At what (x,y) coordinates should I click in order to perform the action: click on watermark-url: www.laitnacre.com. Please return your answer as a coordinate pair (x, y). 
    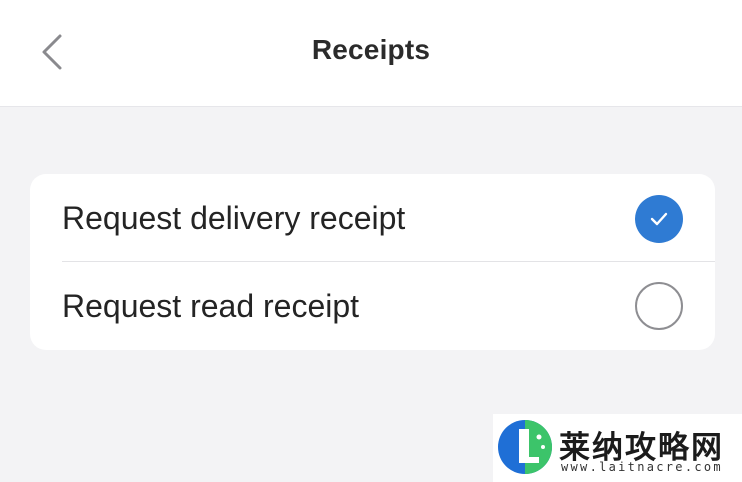
    Looking at the image, I should click on (642, 467).